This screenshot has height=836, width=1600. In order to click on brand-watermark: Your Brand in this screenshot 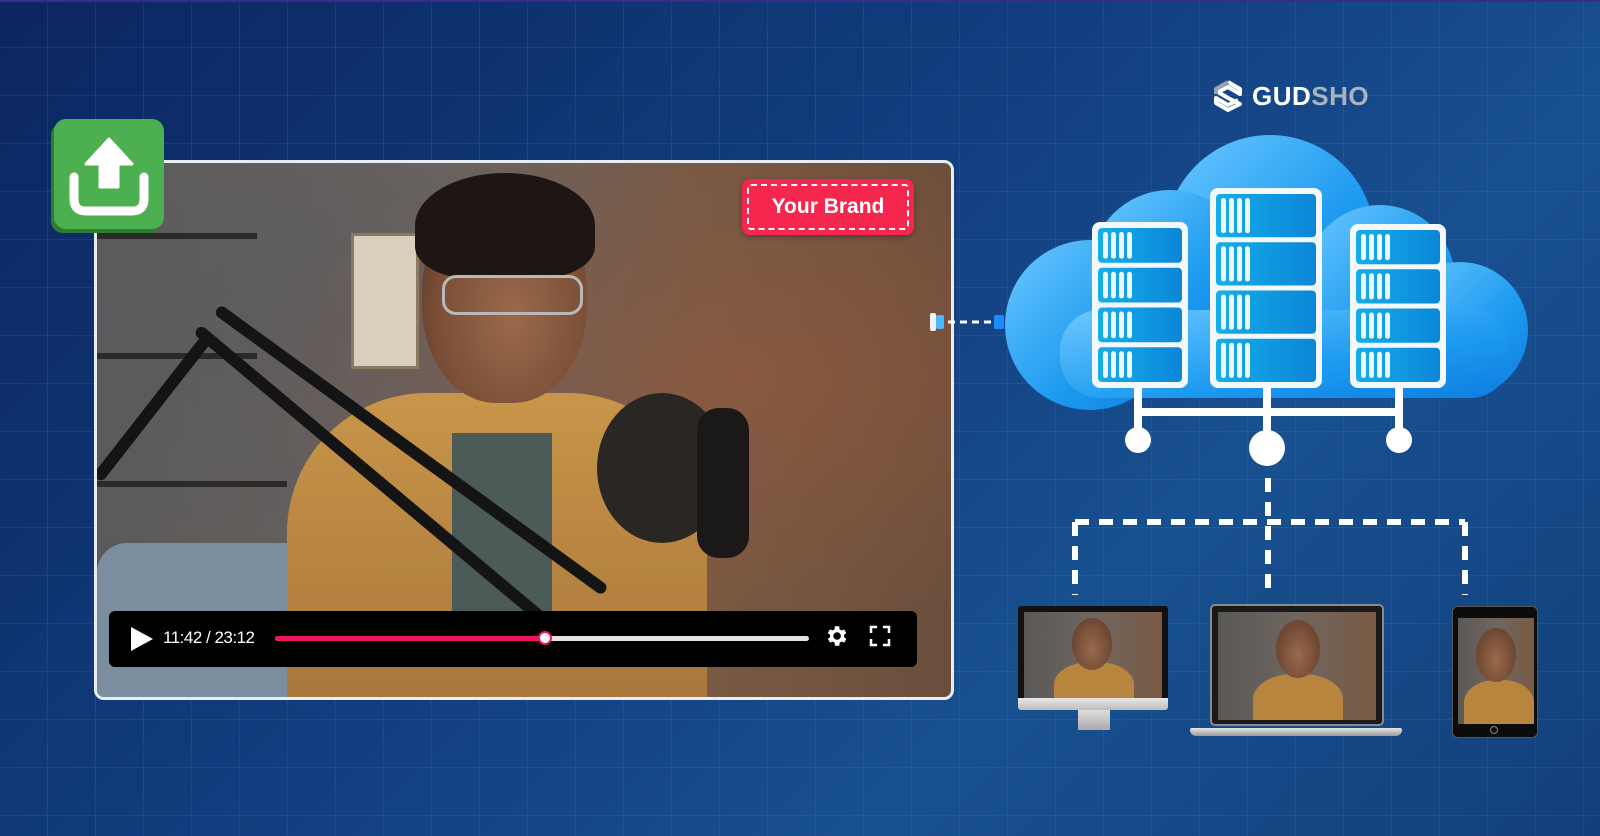, I will do `click(828, 207)`.